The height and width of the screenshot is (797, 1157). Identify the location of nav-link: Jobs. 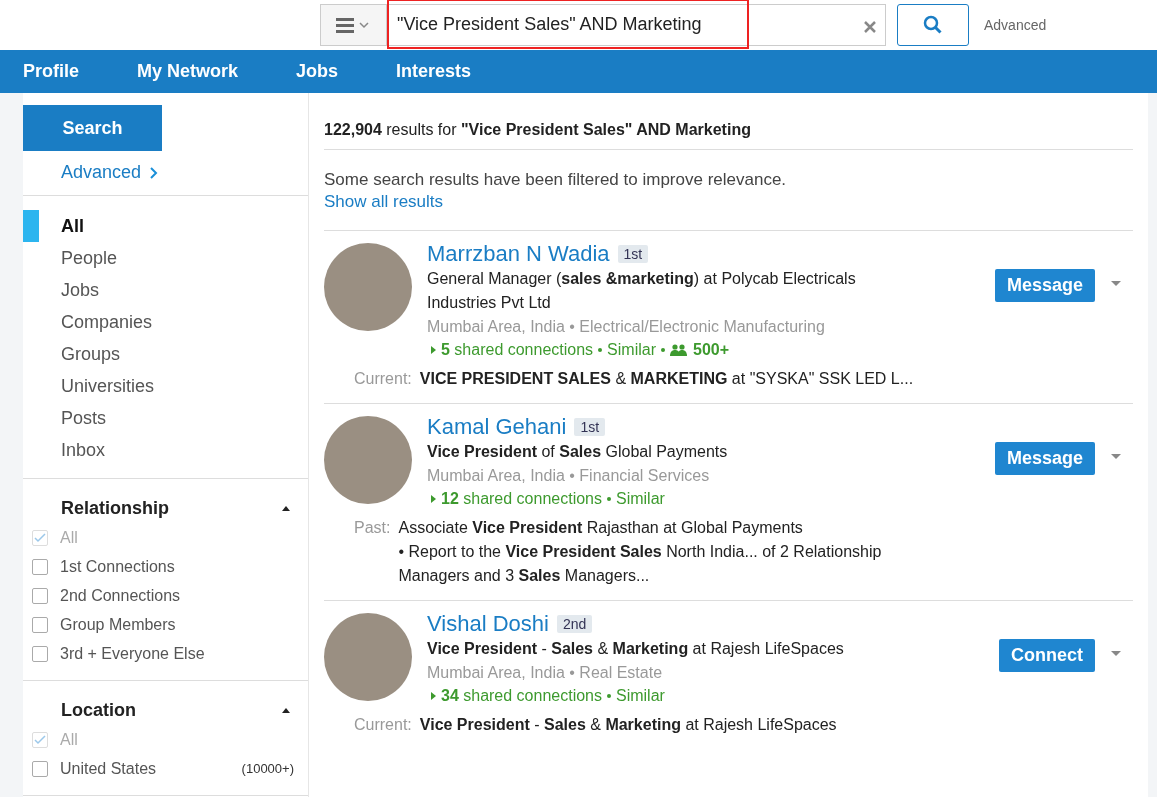
(317, 71).